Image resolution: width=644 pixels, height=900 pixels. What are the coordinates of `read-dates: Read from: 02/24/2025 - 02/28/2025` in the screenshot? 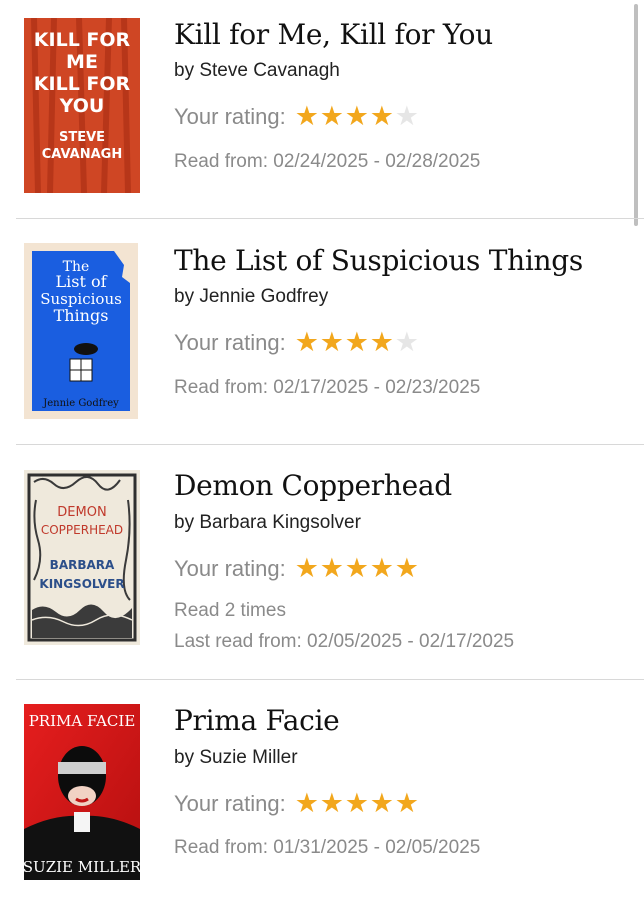 It's located at (327, 161).